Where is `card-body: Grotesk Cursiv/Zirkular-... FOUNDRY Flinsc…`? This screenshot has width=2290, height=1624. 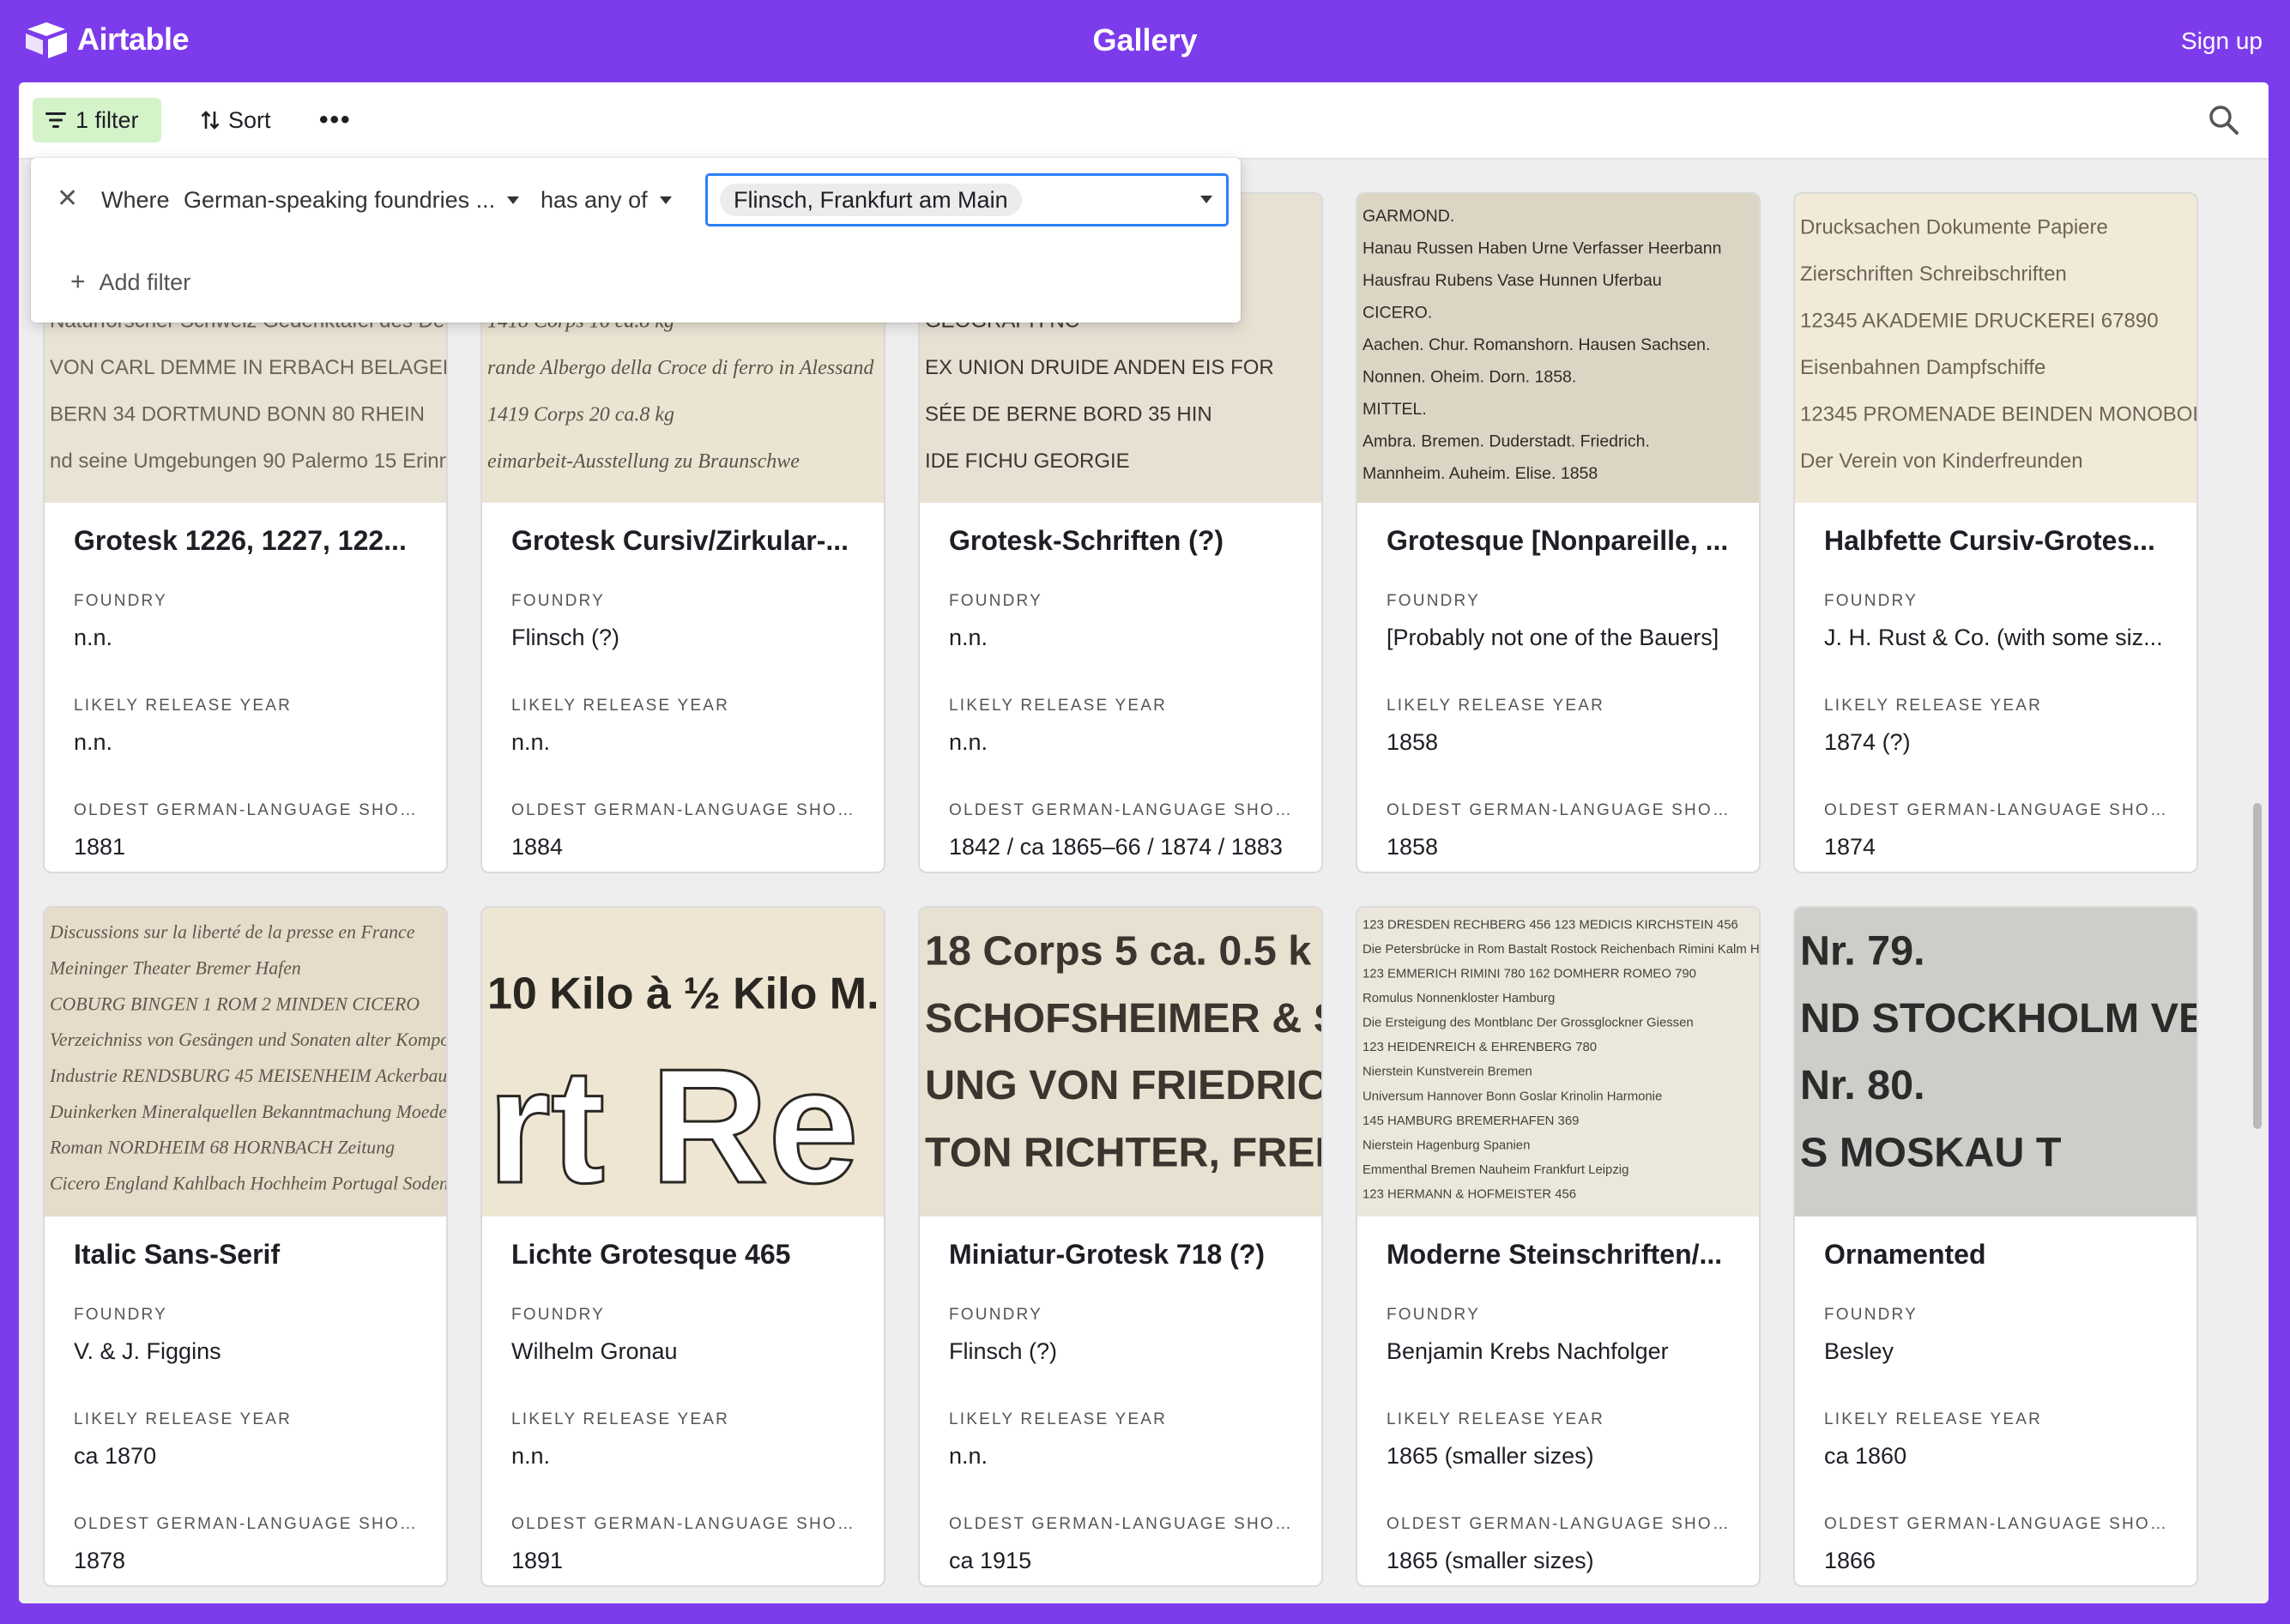
card-body: Grotesk Cursiv/Zirkular-... FOUNDRY Flinsc… is located at coordinates (683, 683).